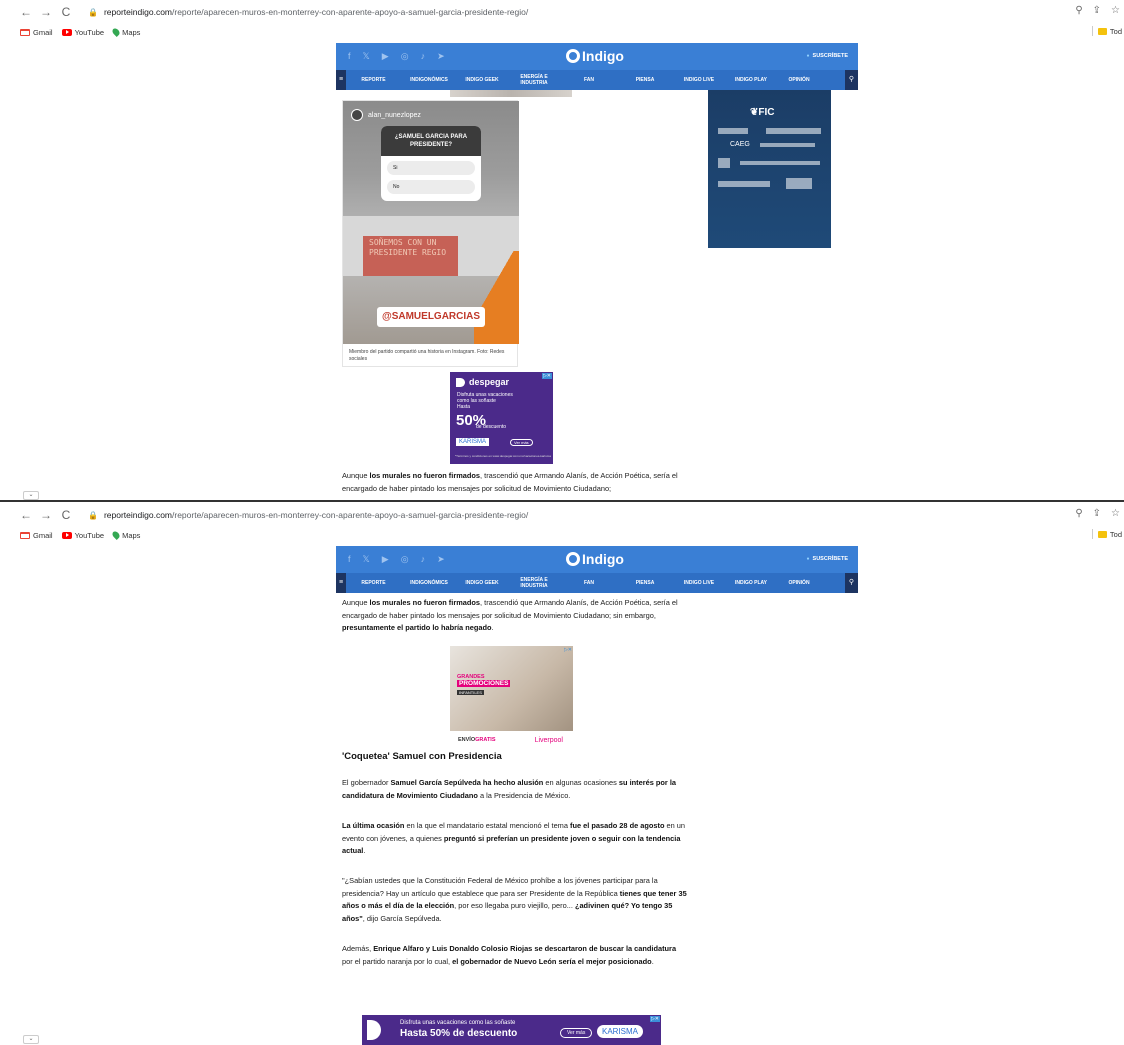  Describe the element at coordinates (573, 56) in the screenshot. I see `logo-circle-icon` at that location.